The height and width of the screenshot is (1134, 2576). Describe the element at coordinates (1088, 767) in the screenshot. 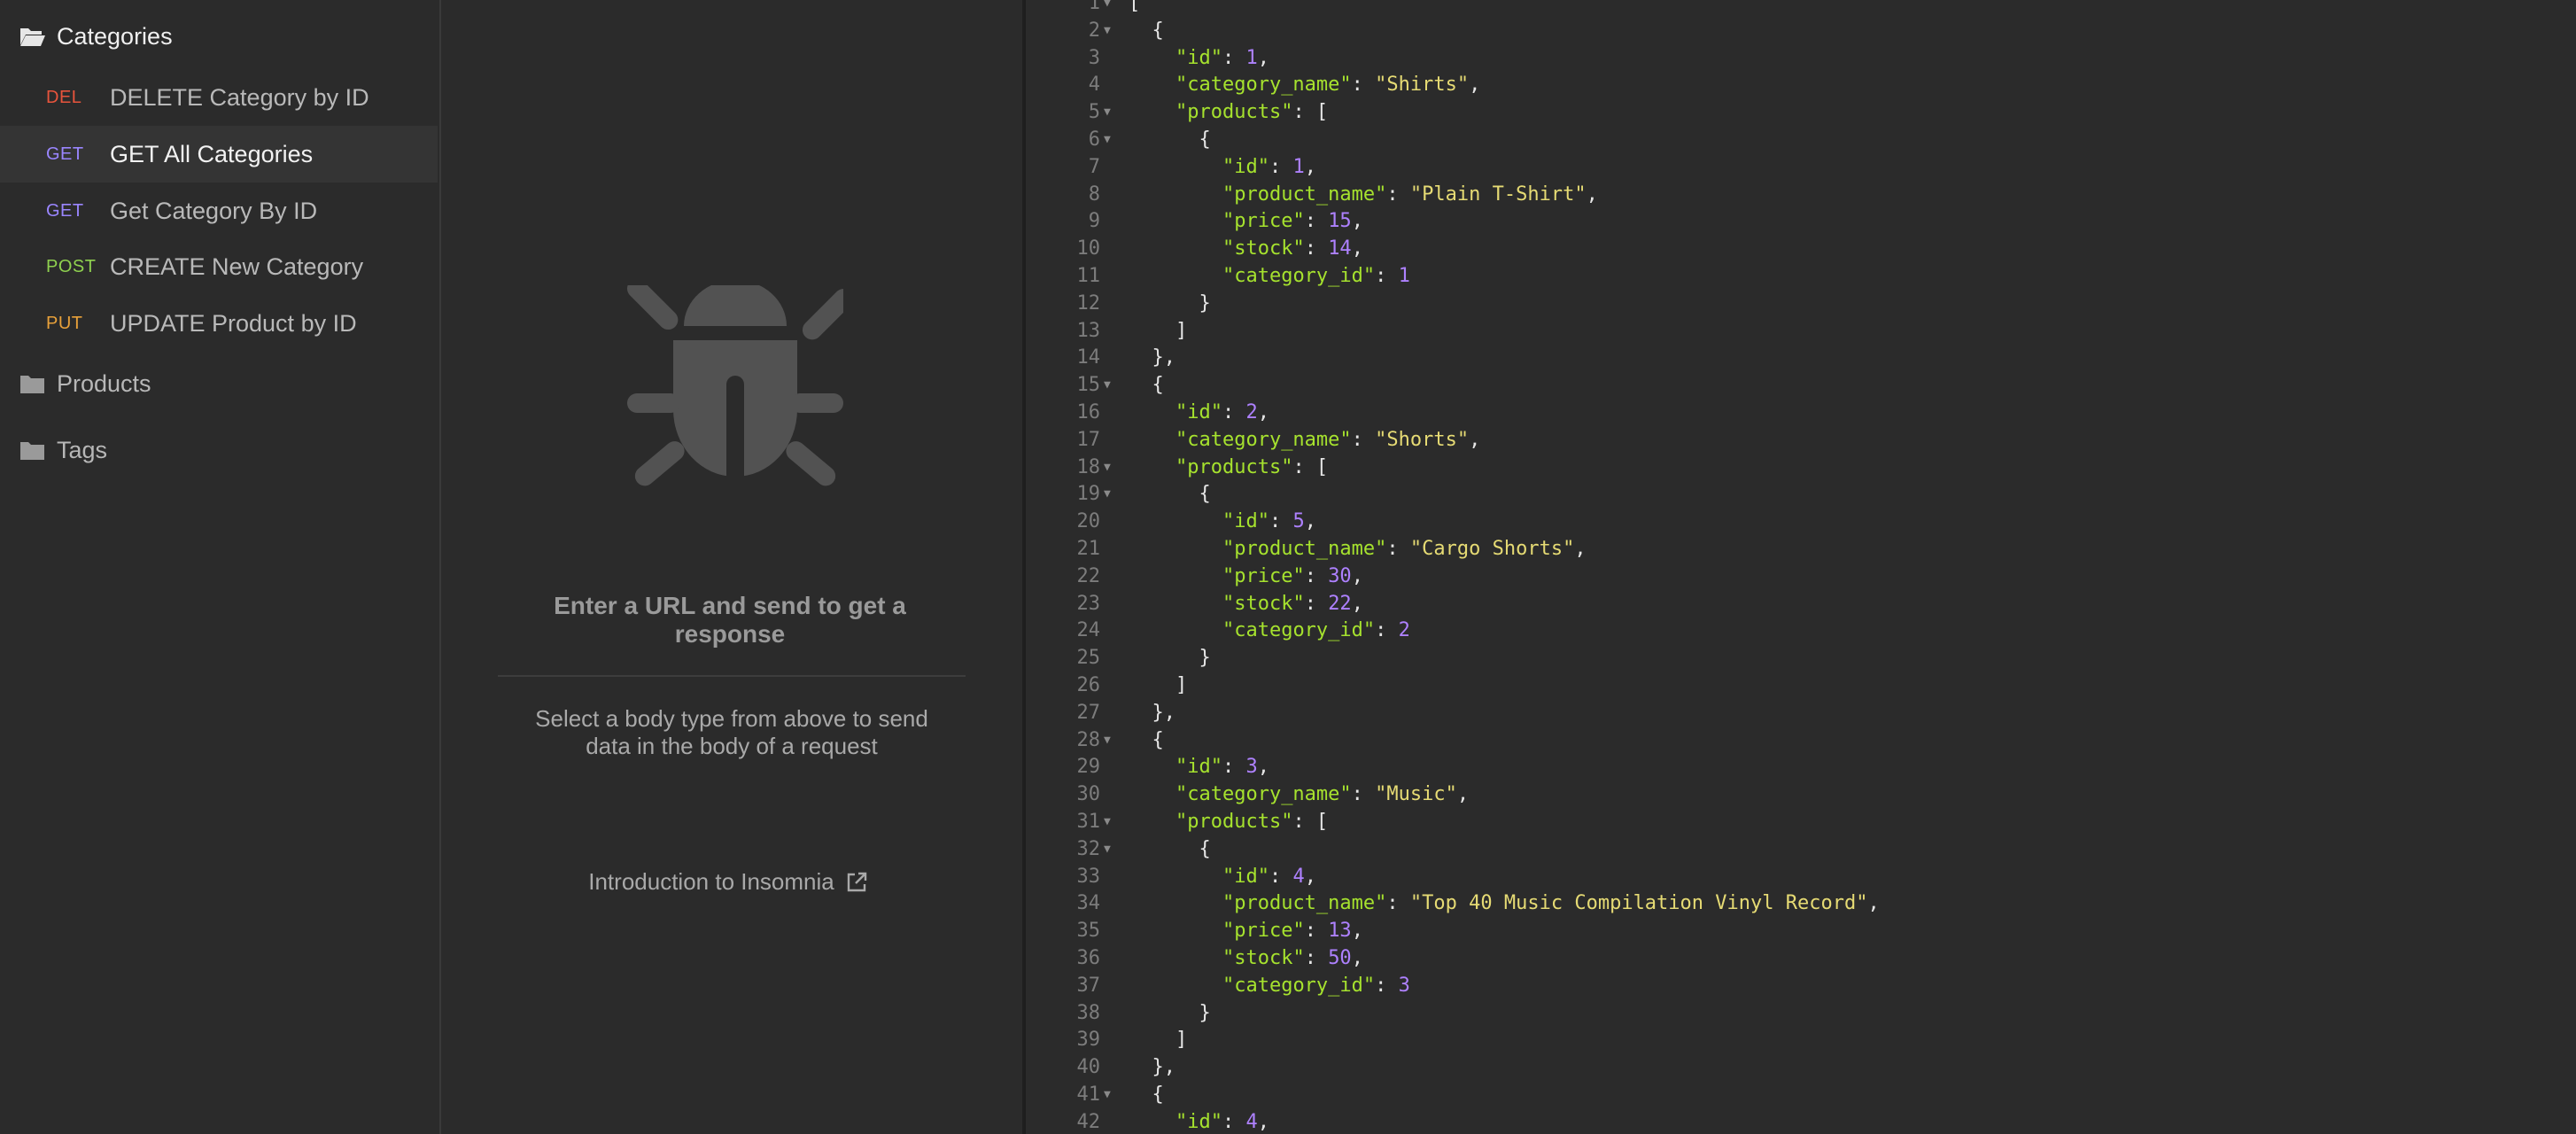

I see `line-number: 29` at that location.